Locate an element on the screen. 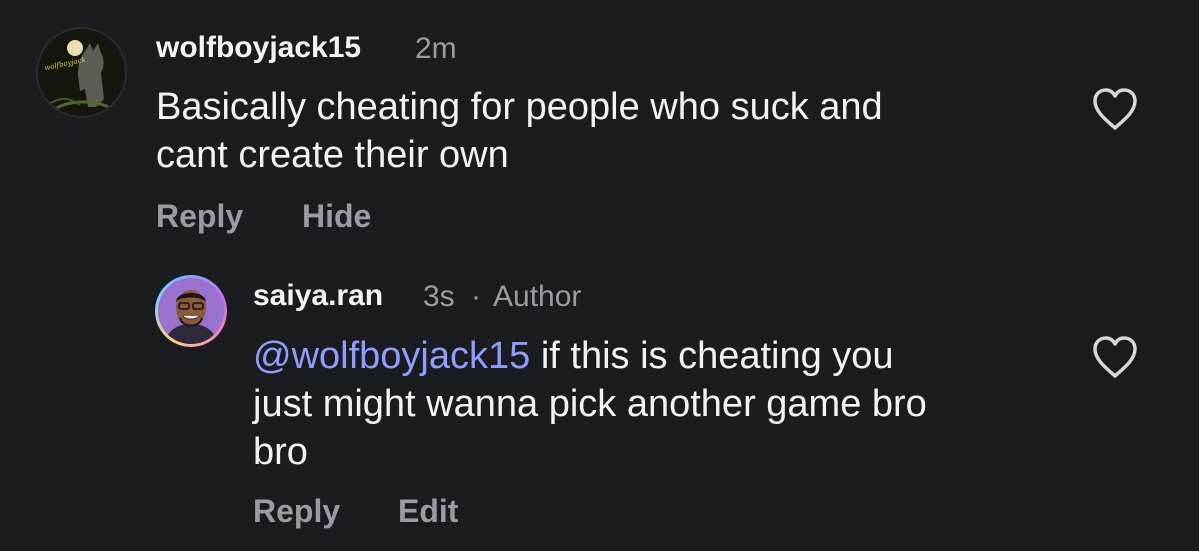 The height and width of the screenshot is (551, 1199). comment-line: @wolfboyjack15 if this is cheating you is located at coordinates (663, 356).